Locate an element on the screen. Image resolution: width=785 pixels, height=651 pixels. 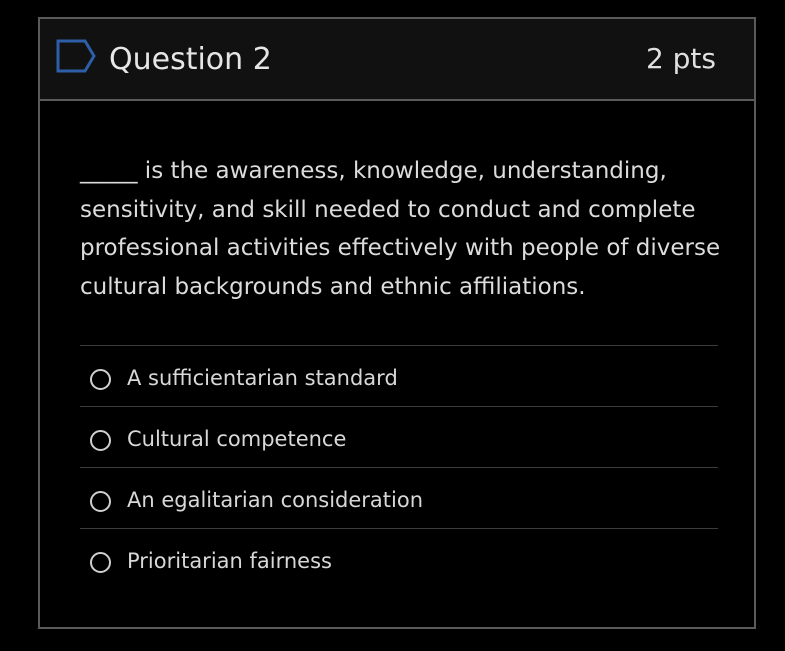
answer-label: Cultural competence is located at coordinates (236, 439).